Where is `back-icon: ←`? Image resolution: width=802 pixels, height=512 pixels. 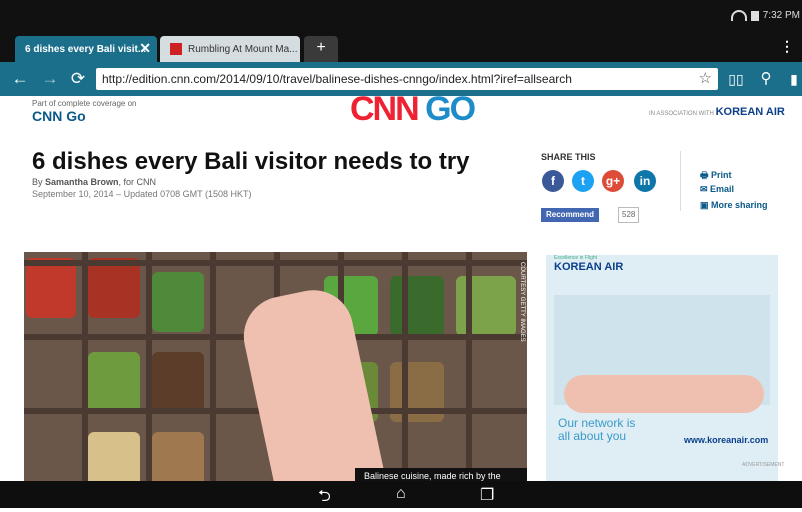 back-icon: ← is located at coordinates (20, 79).